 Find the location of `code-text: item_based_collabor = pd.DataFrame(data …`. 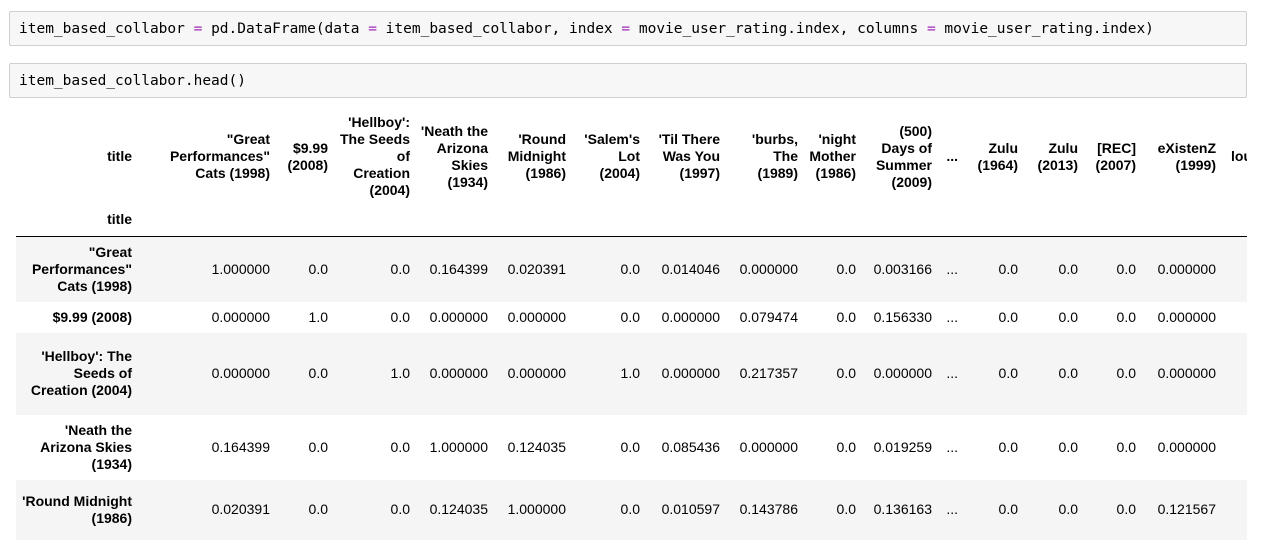

code-text: item_based_collabor = pd.DataFrame(data … is located at coordinates (586, 28).